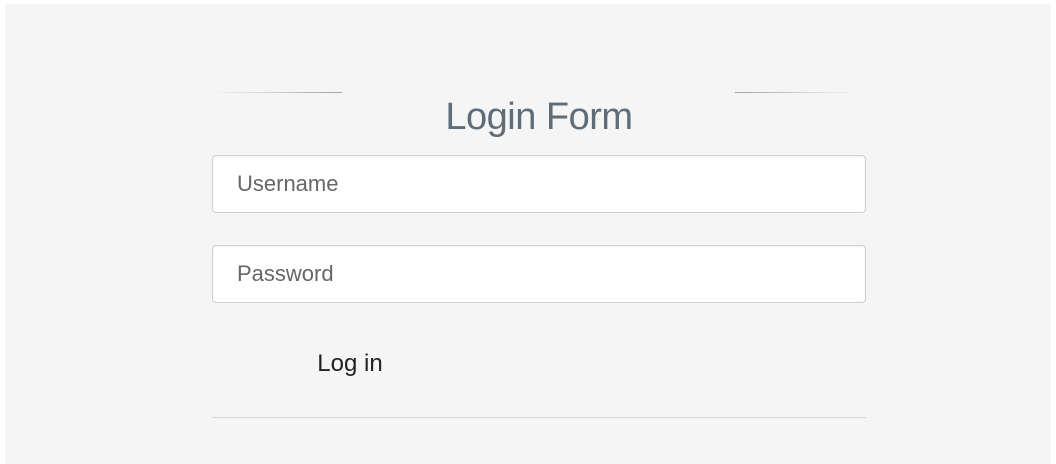  What do you see at coordinates (539, 274) in the screenshot?
I see `password-input` at bounding box center [539, 274].